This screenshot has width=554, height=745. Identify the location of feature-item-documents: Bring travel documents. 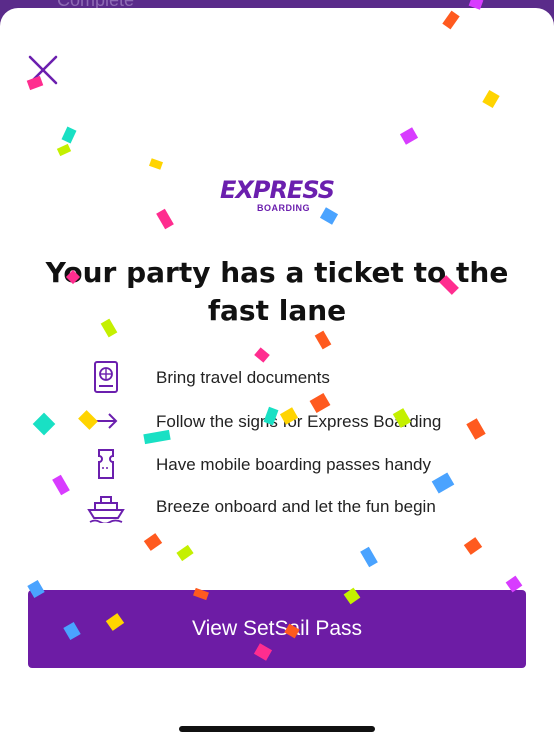
(294, 377).